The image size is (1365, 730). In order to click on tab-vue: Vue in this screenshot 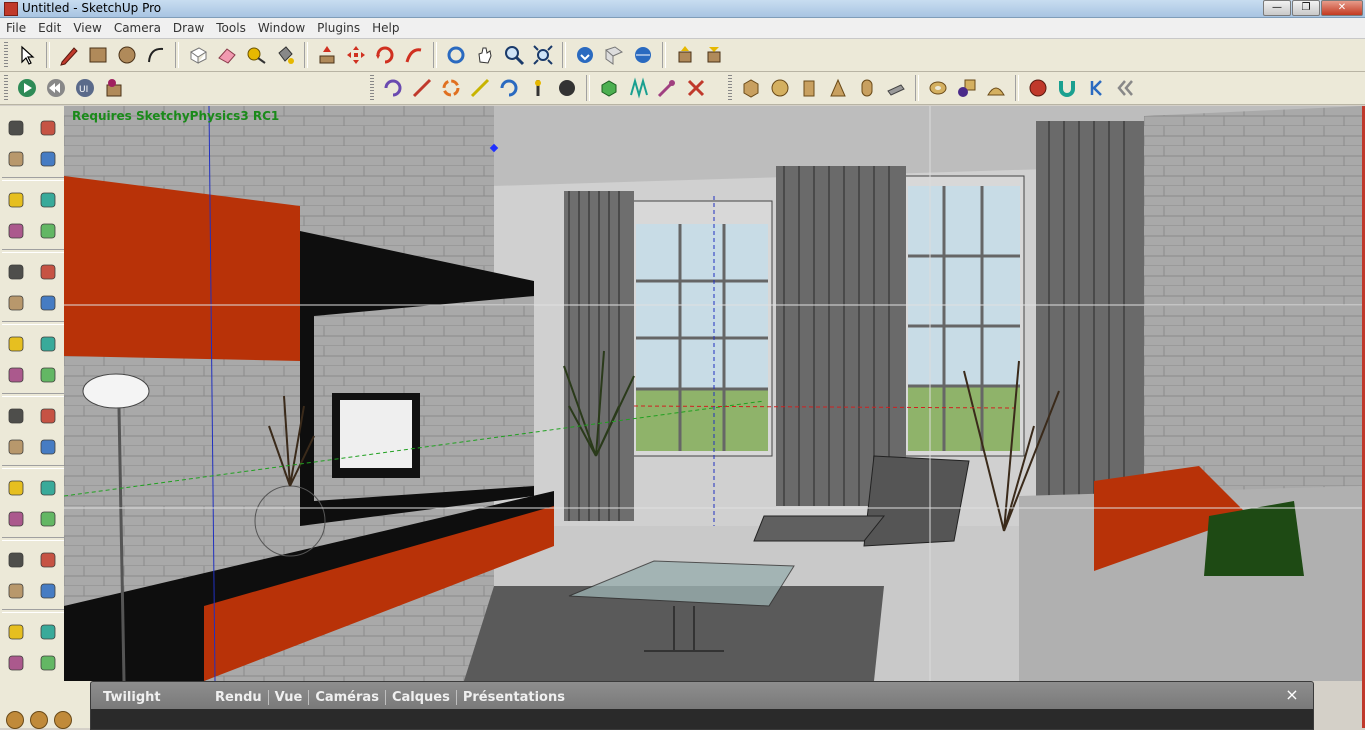, I will do `click(289, 697)`.